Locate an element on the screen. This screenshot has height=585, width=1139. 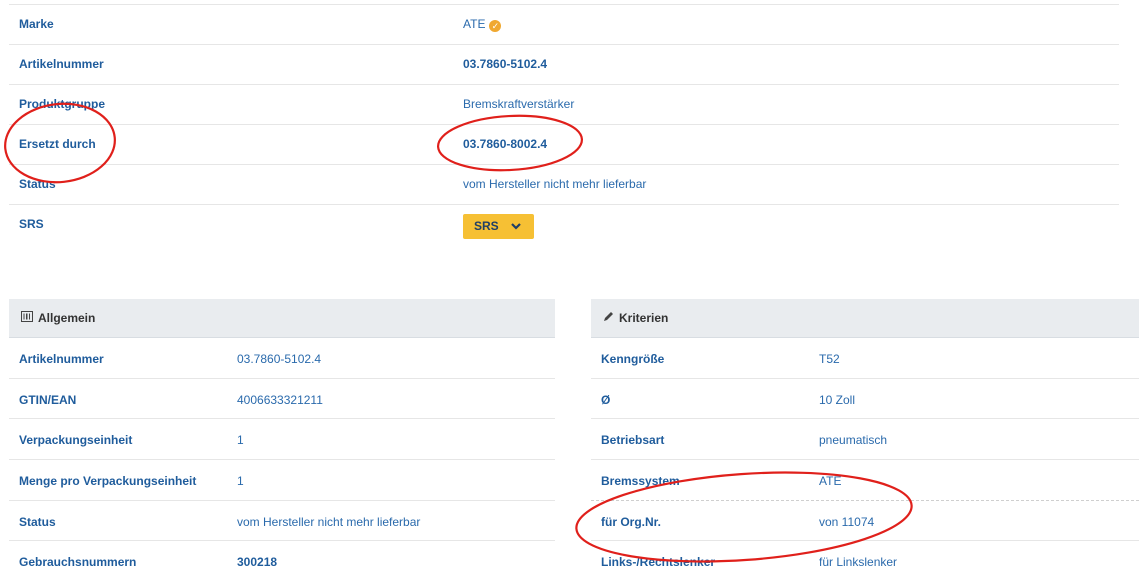
kriterien-row: Betriebsart pneumatisch is located at coordinates (865, 440).